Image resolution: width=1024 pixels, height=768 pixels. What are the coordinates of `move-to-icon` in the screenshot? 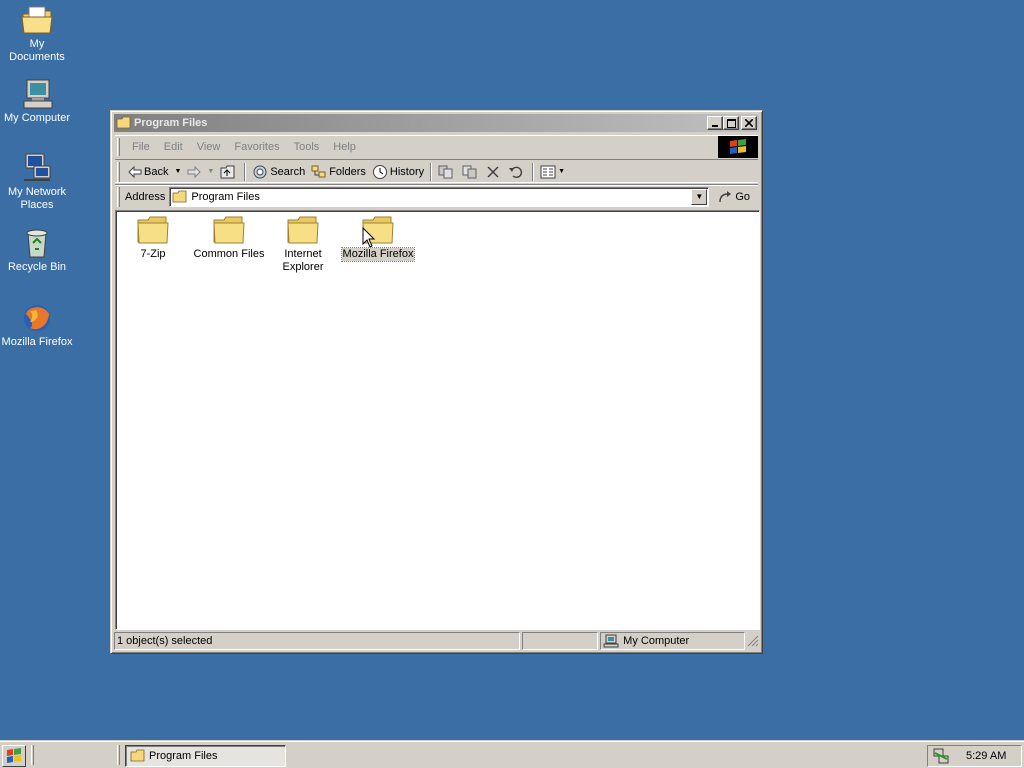 It's located at (445, 171).